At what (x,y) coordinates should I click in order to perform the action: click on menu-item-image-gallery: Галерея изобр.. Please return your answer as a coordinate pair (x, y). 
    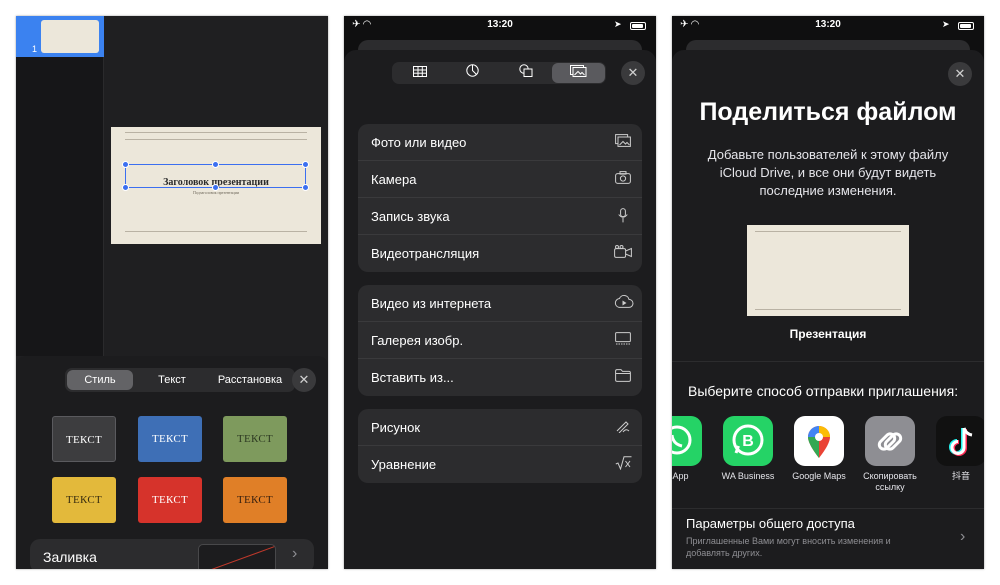
    Looking at the image, I should click on (500, 340).